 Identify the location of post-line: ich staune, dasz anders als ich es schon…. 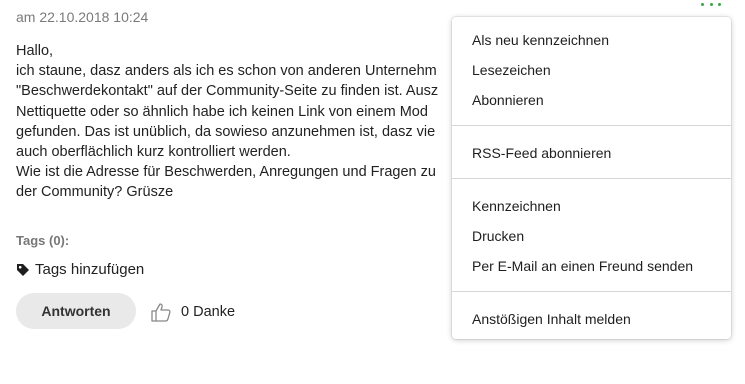
(226, 71).